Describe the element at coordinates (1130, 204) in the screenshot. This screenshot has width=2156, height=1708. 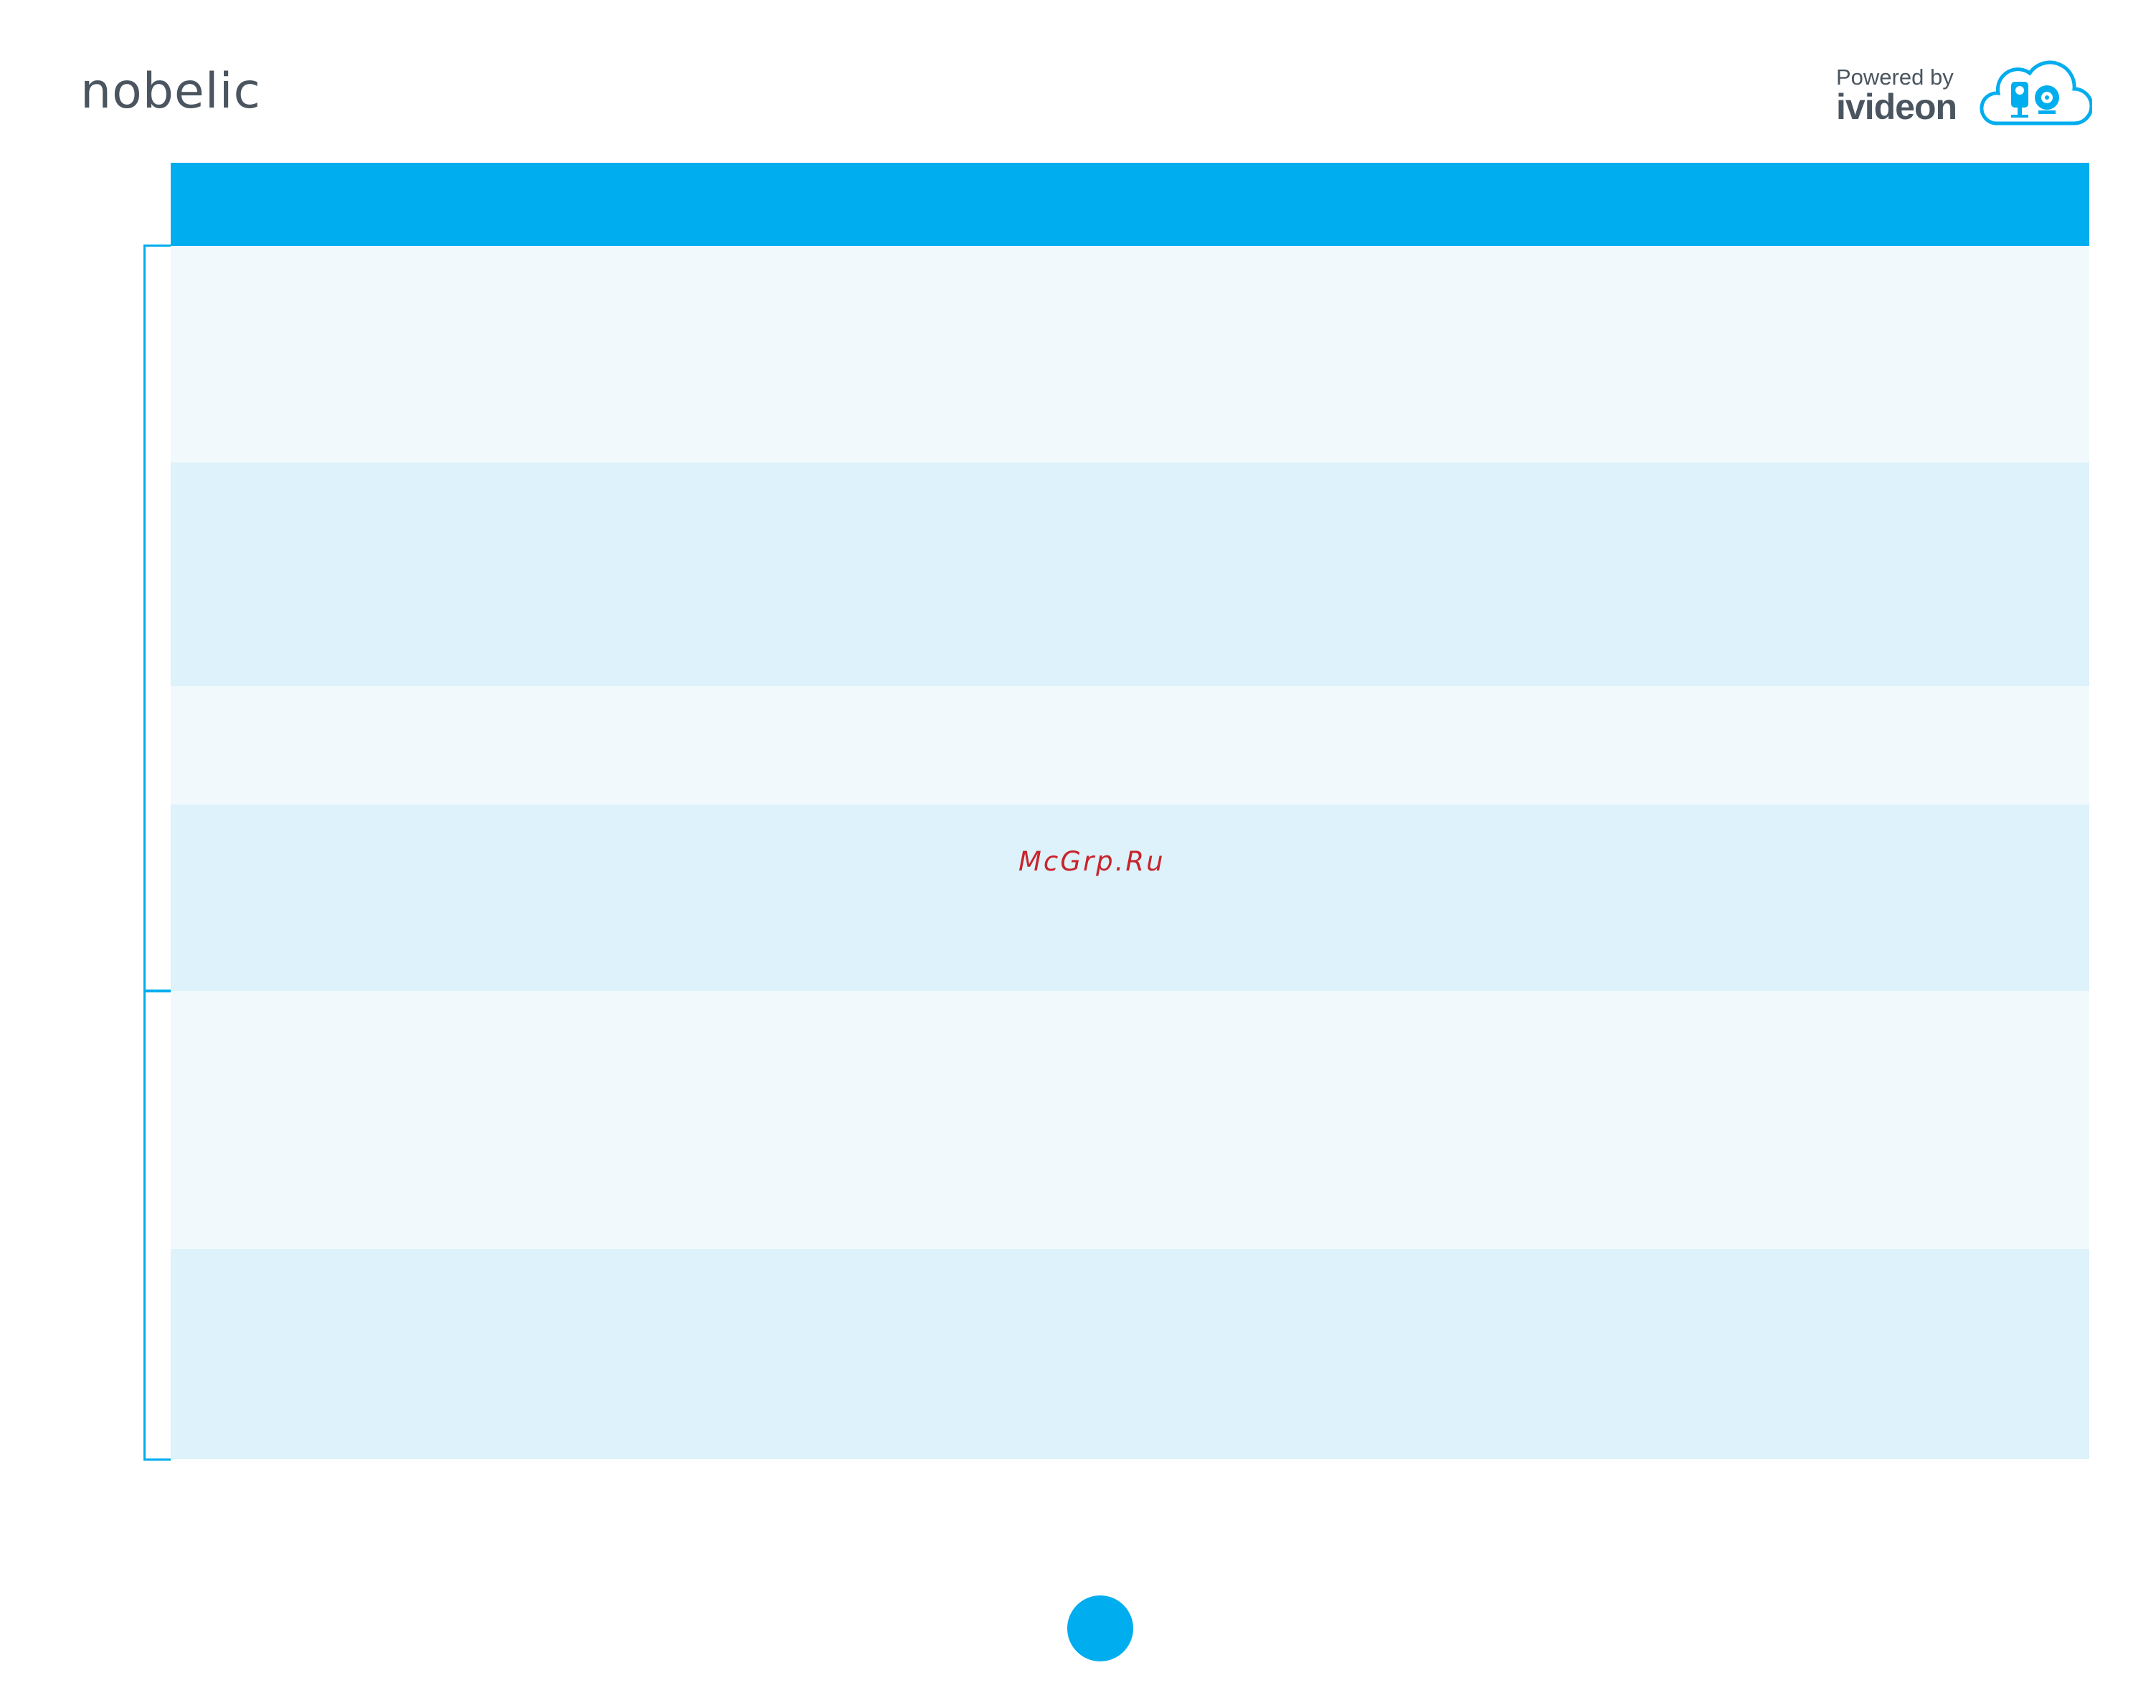
I see `table-header` at that location.